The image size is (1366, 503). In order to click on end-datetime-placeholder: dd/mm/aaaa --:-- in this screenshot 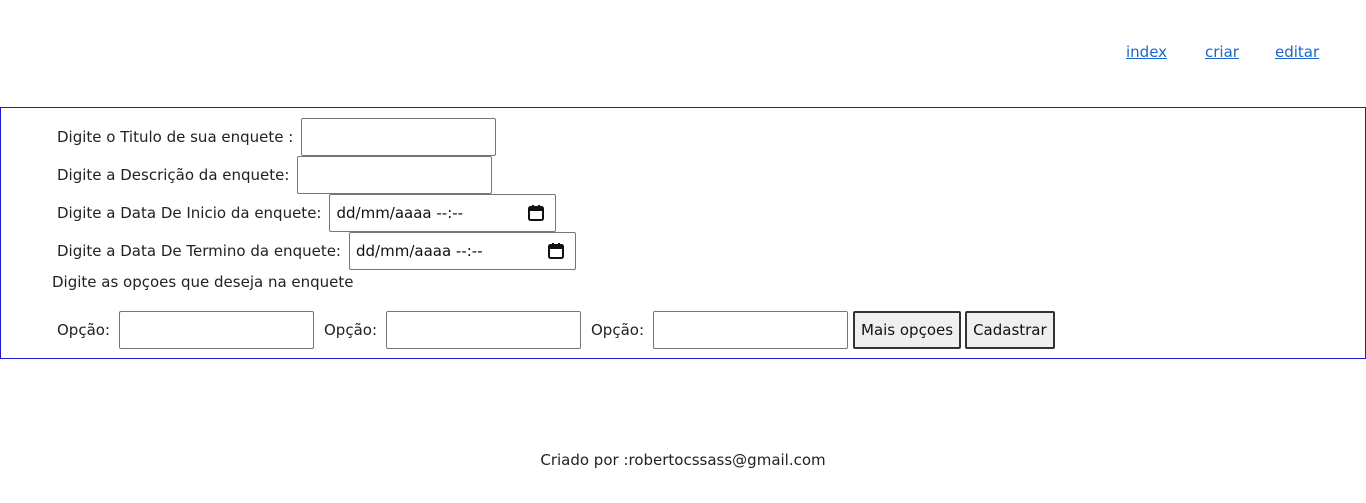, I will do `click(419, 251)`.